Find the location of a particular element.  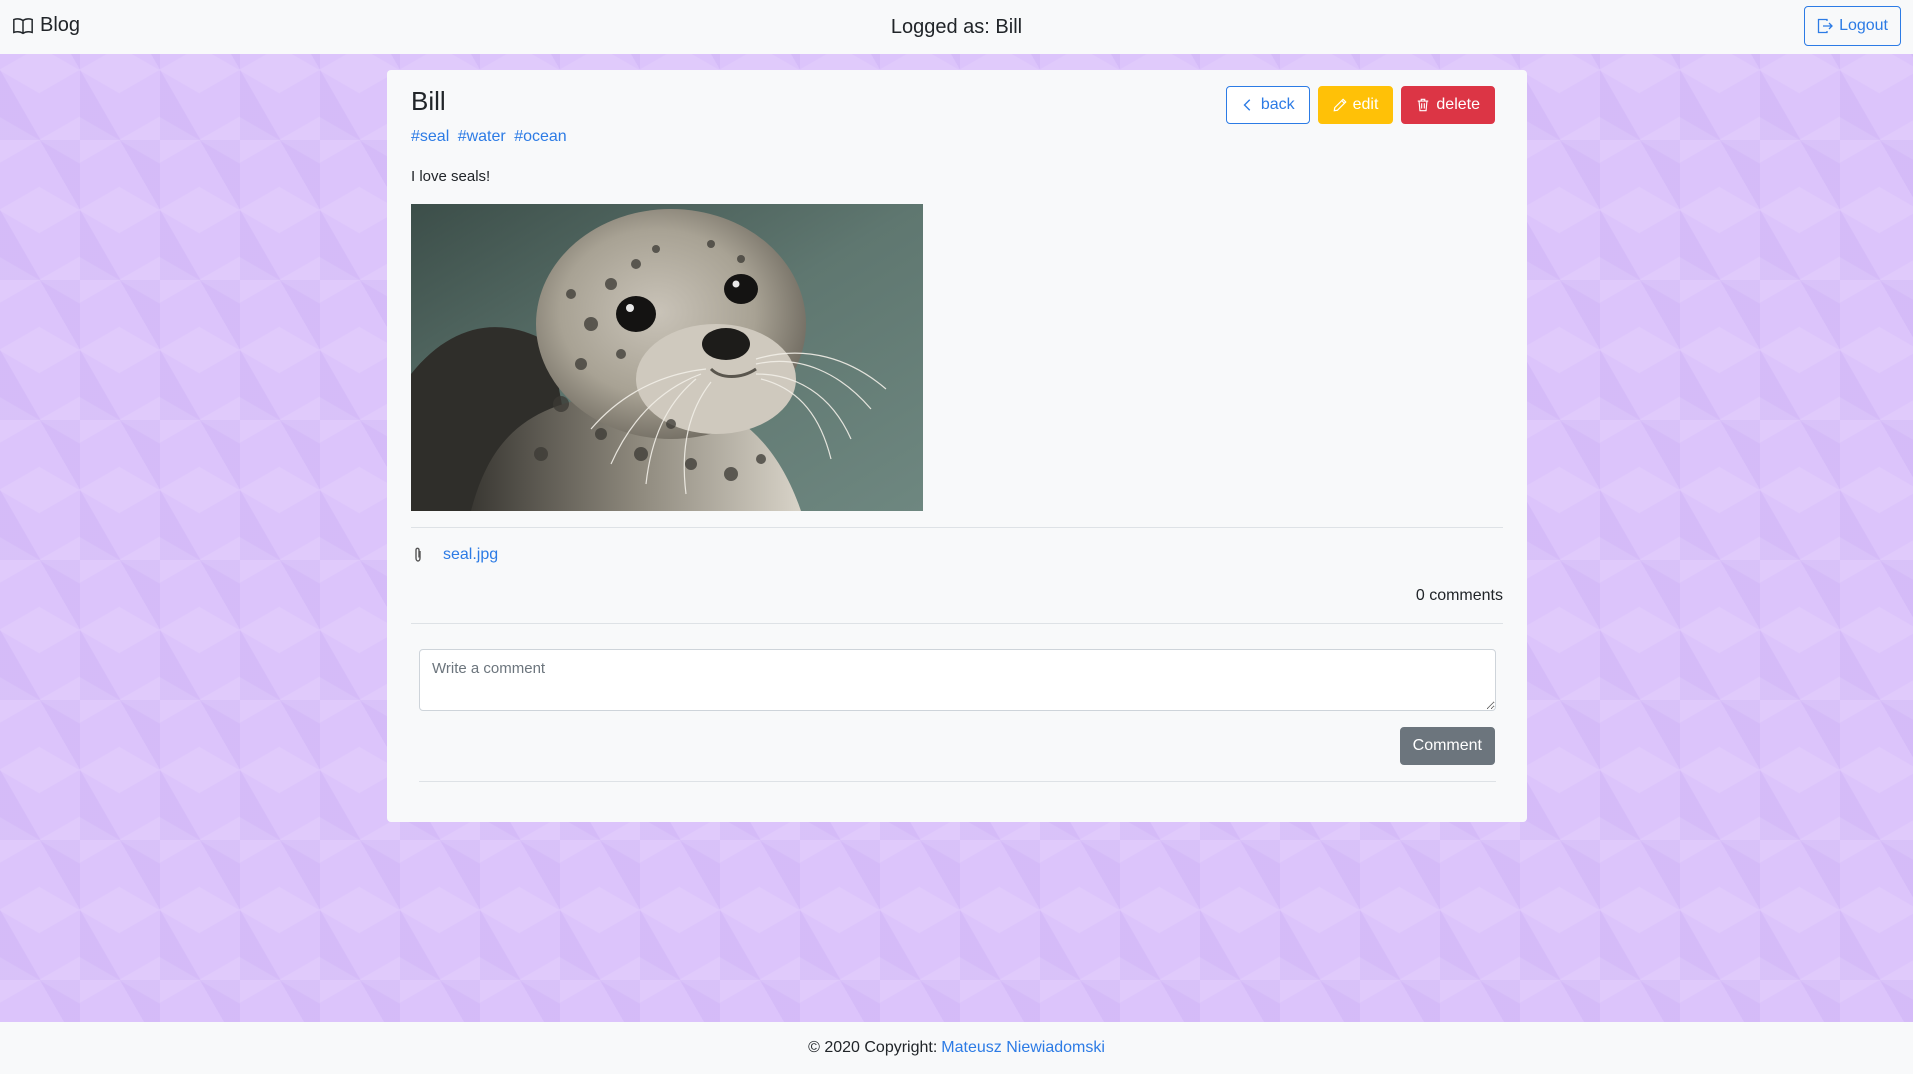

paperclip-icon is located at coordinates (418, 554).